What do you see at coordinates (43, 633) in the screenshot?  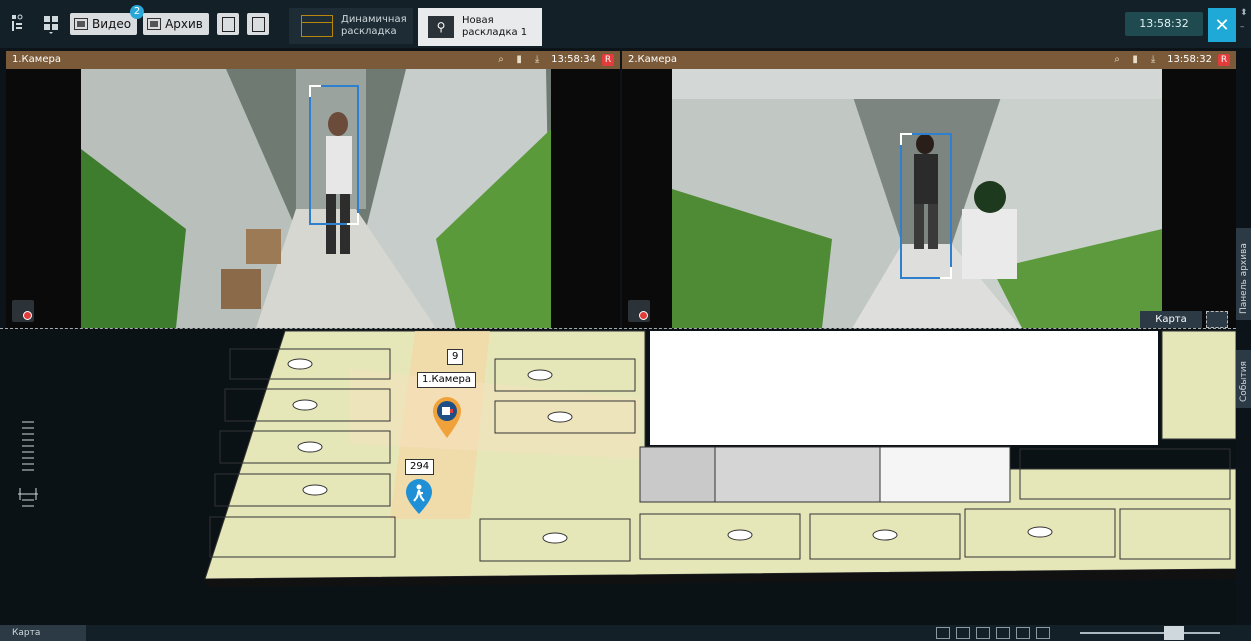 I see `bottom-tab-map: Карта` at bounding box center [43, 633].